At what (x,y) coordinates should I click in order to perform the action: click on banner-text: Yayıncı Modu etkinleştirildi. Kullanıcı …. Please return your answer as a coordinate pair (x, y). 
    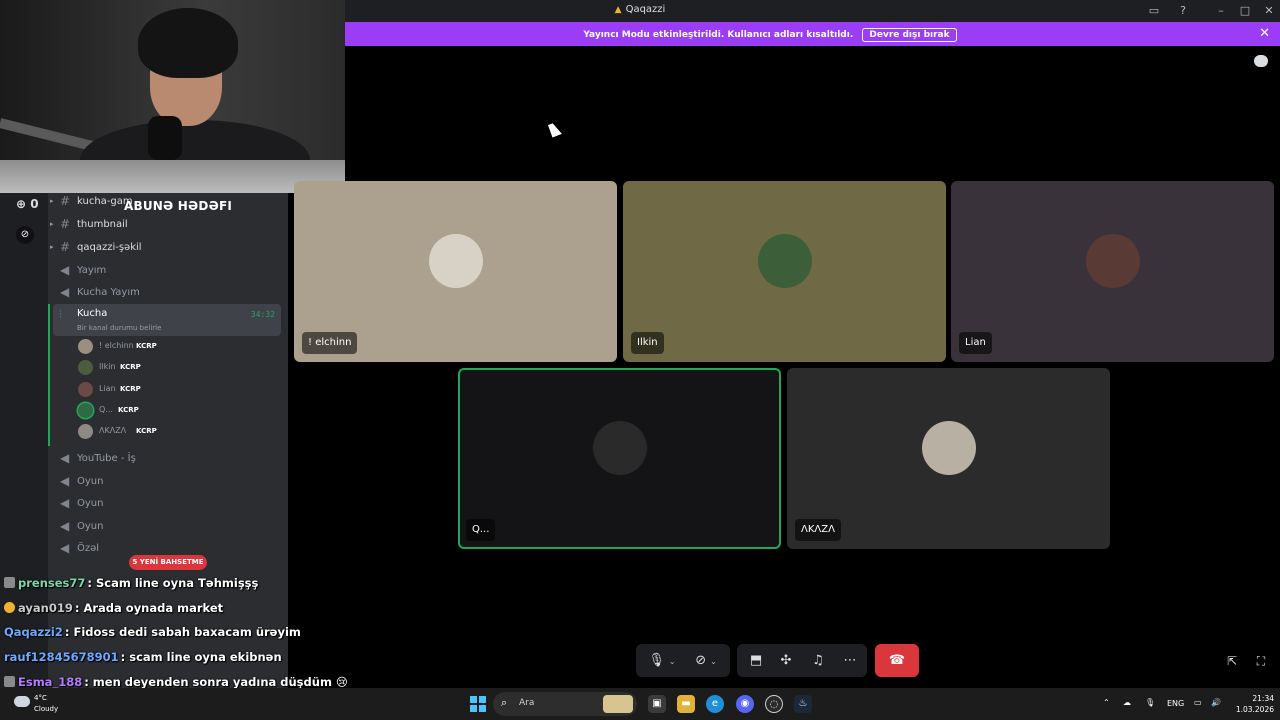
    Looking at the image, I should click on (718, 35).